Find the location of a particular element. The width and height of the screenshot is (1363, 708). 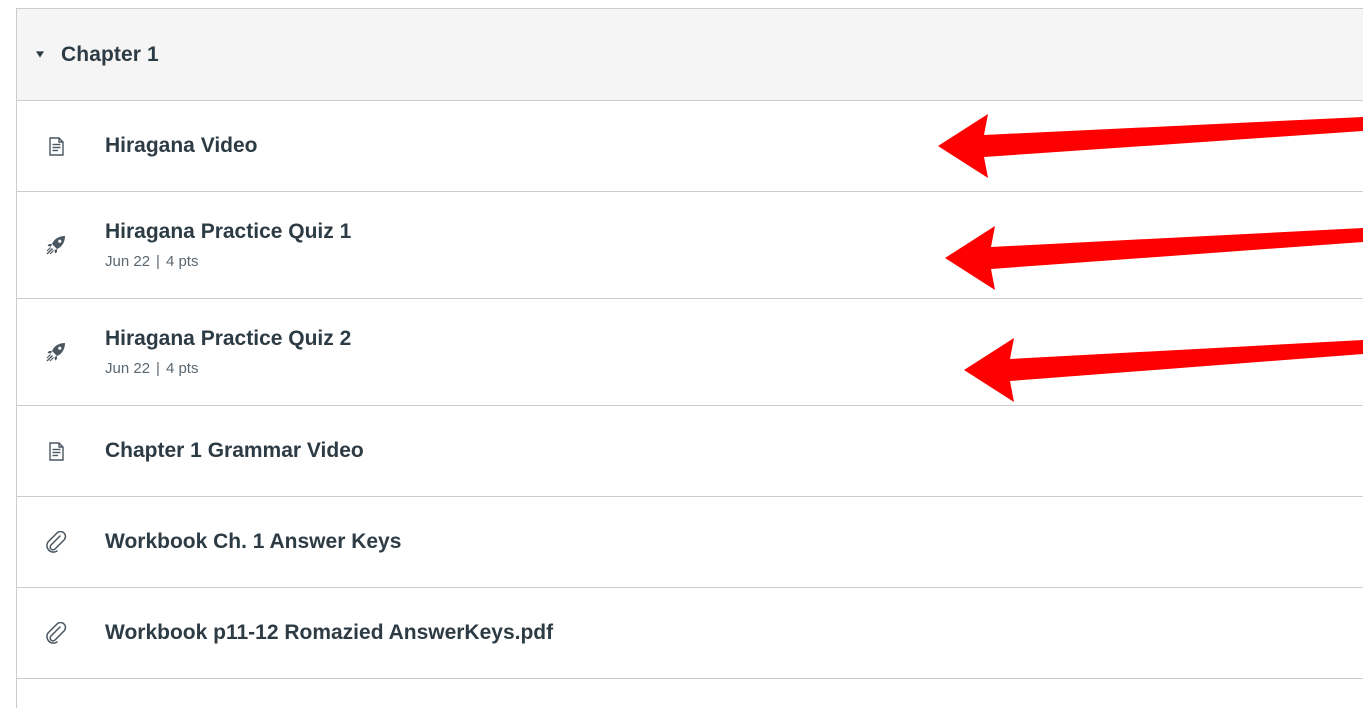

module-header: Chapter 1 is located at coordinates (690, 55).